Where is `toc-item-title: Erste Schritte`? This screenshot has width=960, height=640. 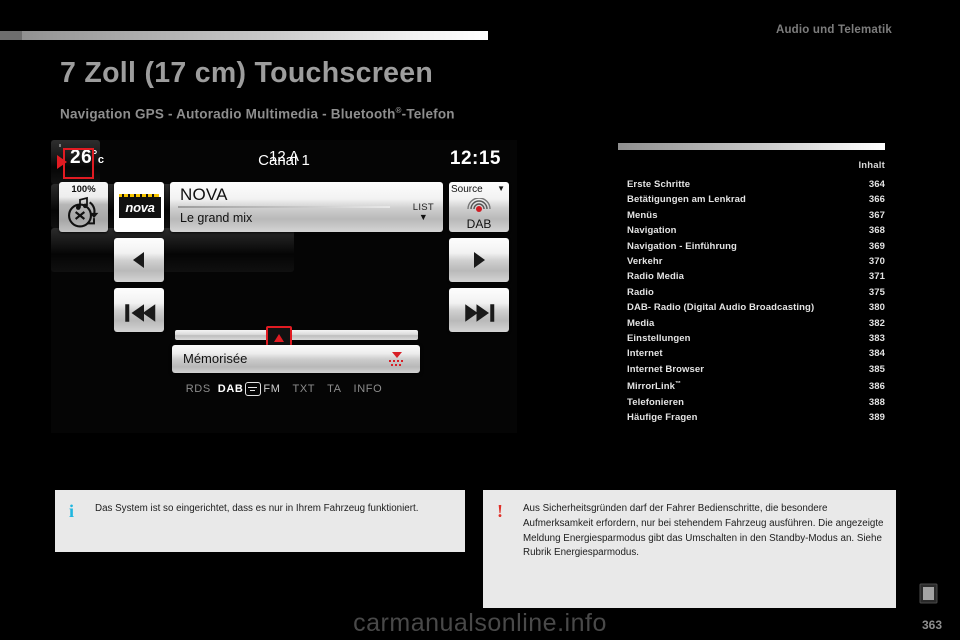
toc-item-title: Erste Schritte is located at coordinates (659, 184).